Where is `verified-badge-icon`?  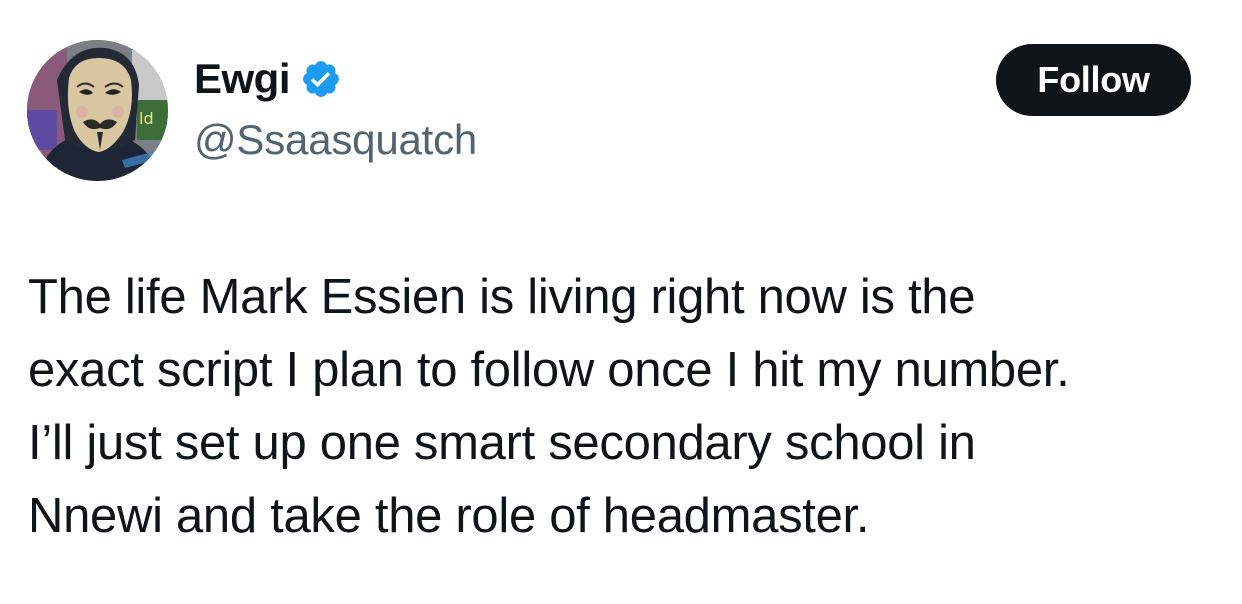
verified-badge-icon is located at coordinates (321, 79).